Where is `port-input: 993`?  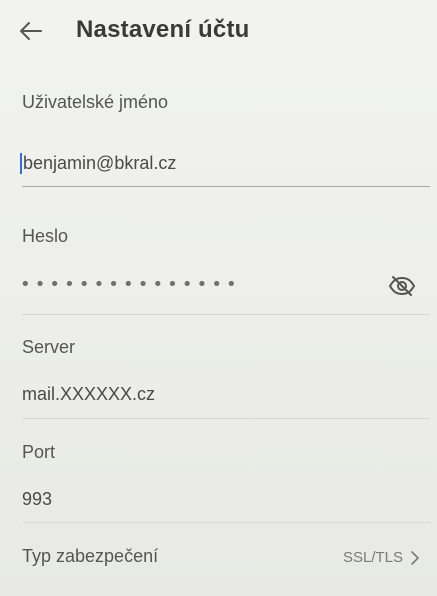
port-input: 993 is located at coordinates (37, 499).